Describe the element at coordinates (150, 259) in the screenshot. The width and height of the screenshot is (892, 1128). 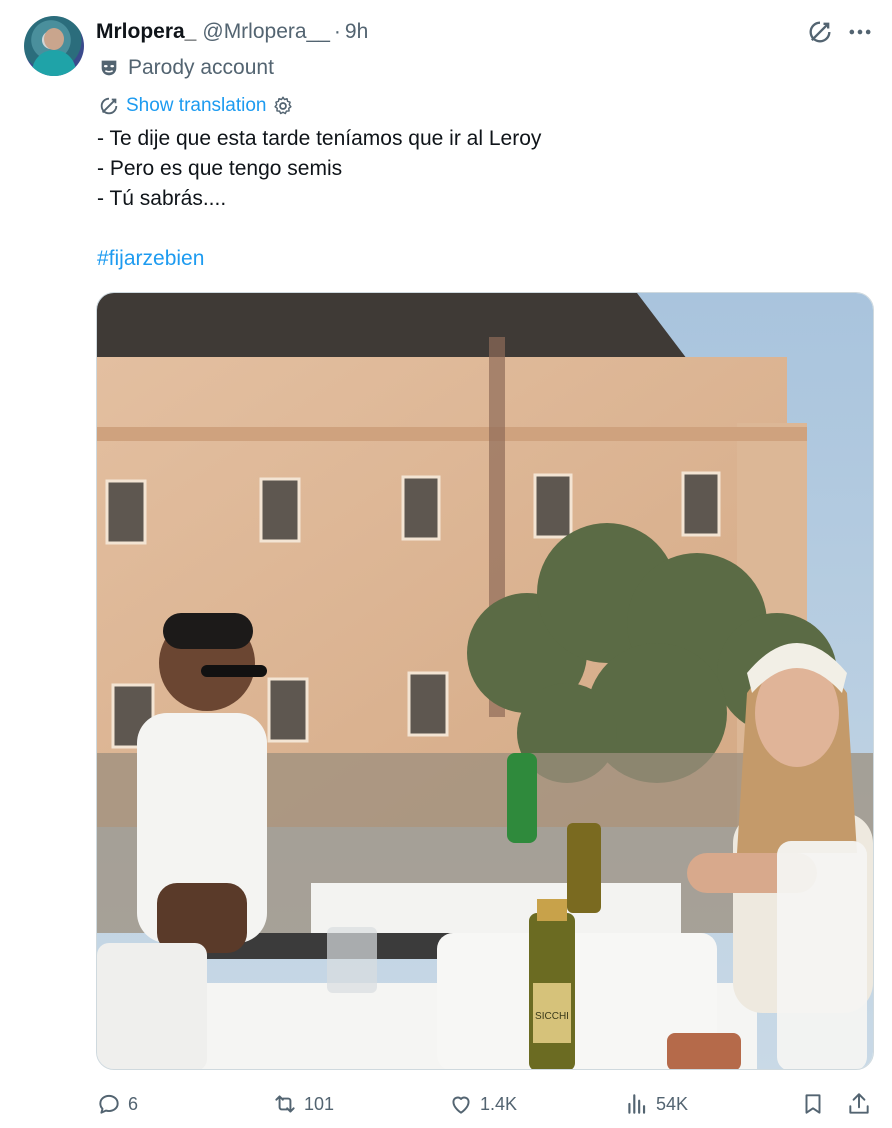
I see `hashtag-link: #fijarzebien` at that location.